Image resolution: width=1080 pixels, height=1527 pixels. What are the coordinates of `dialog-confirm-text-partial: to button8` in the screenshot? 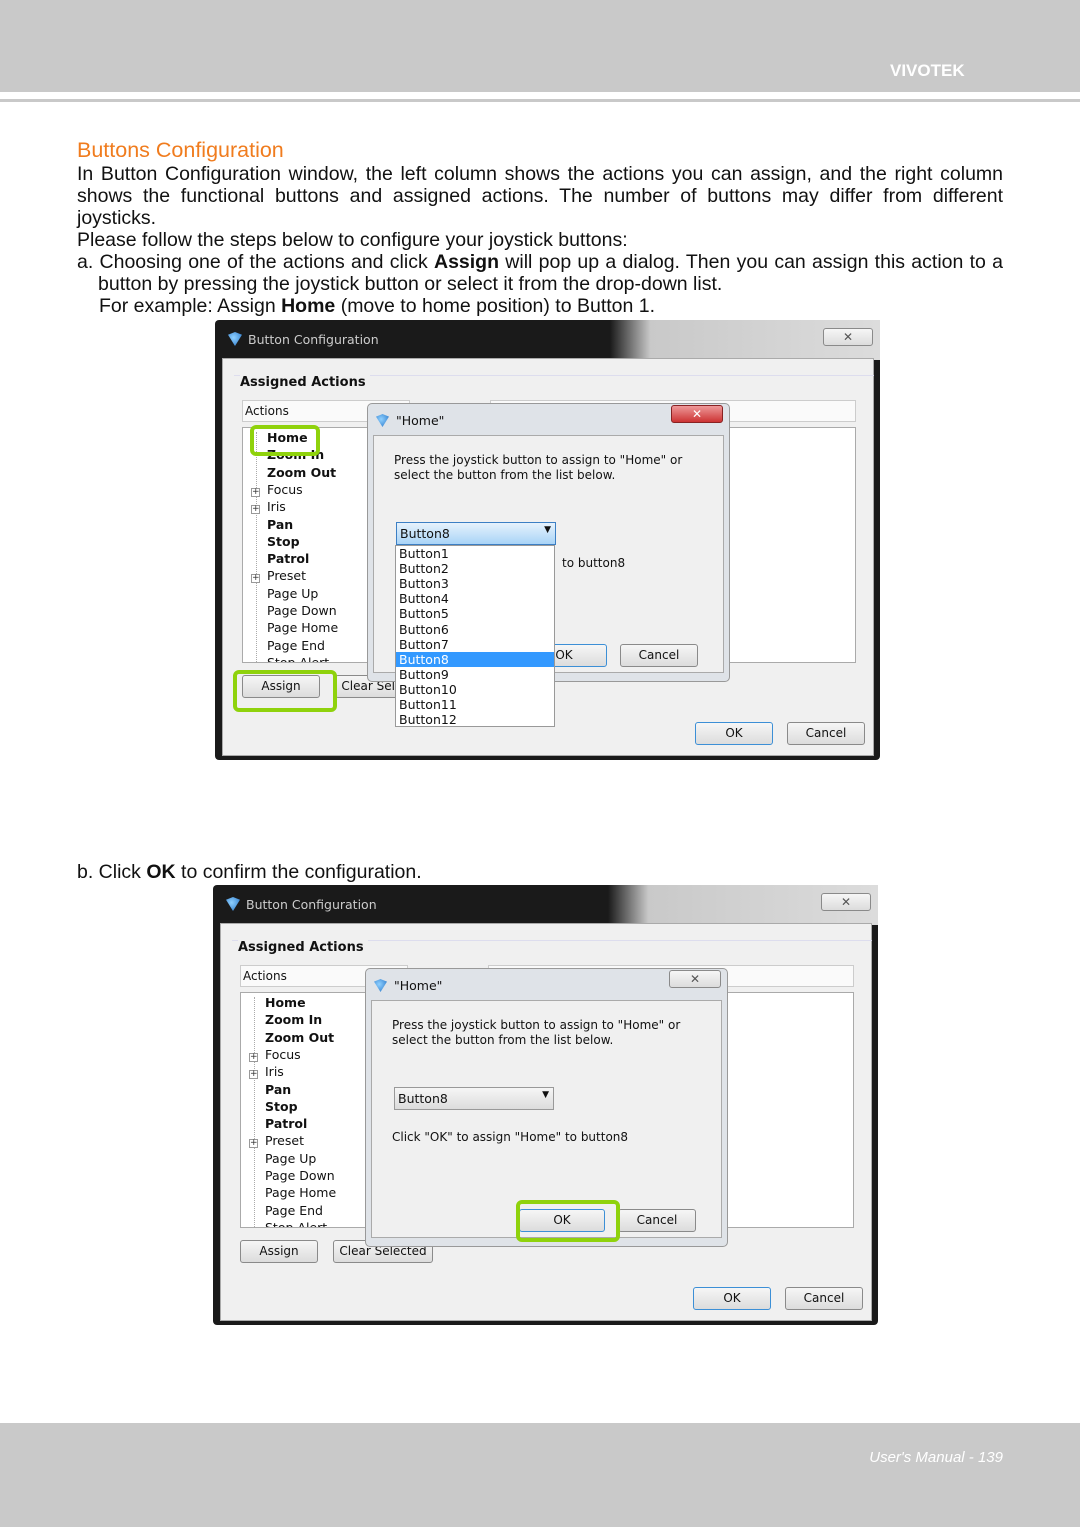 It's located at (594, 563).